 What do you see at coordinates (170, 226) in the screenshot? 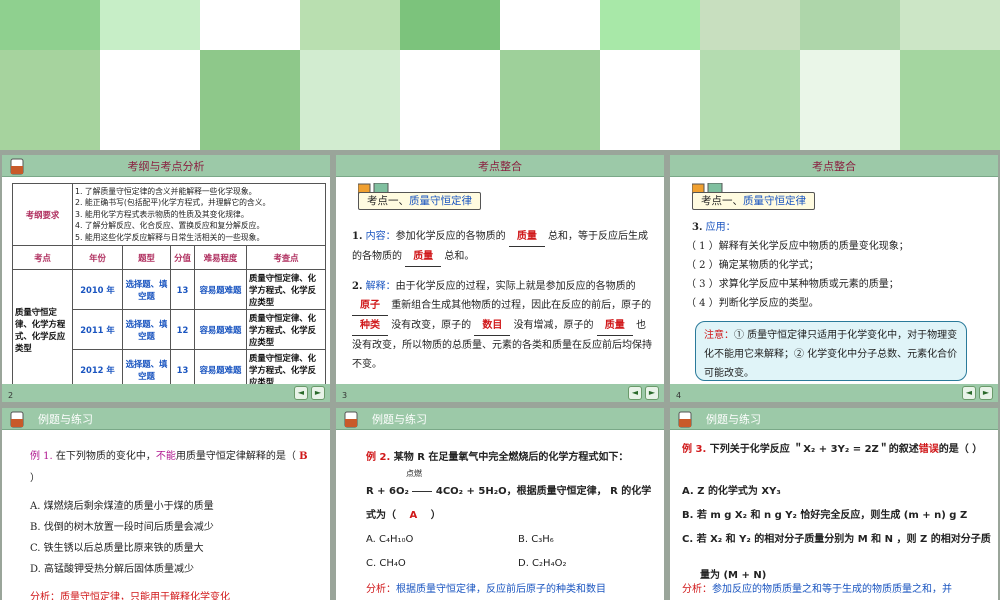
I see `requirement-item: 4. 了解分解反应、化合反应、置换反应和复分解反应。` at bounding box center [170, 226].